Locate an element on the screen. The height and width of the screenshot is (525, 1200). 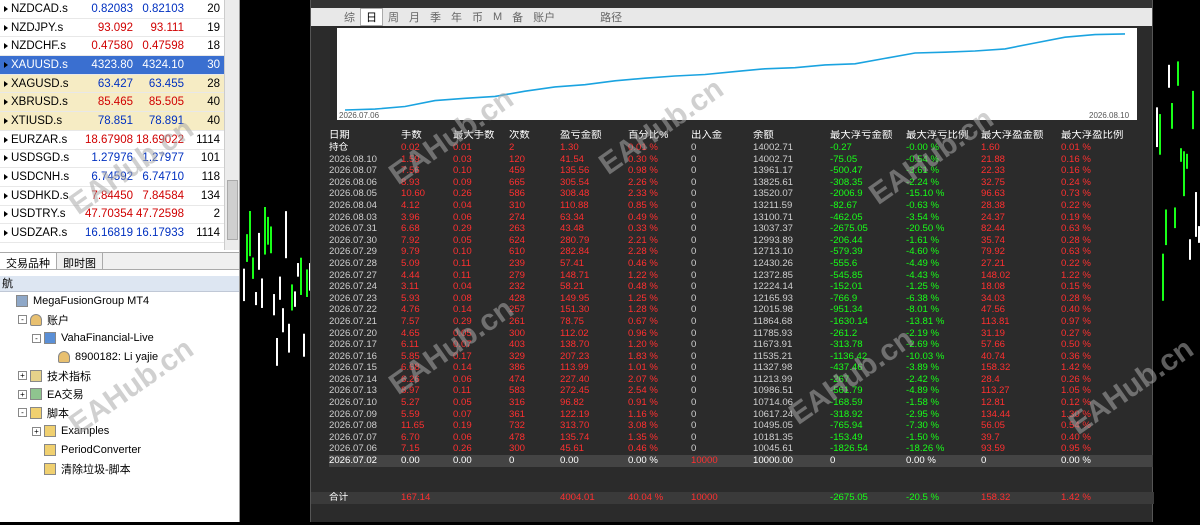
table-cell: 11673.91 is located at coordinates (773, 345).